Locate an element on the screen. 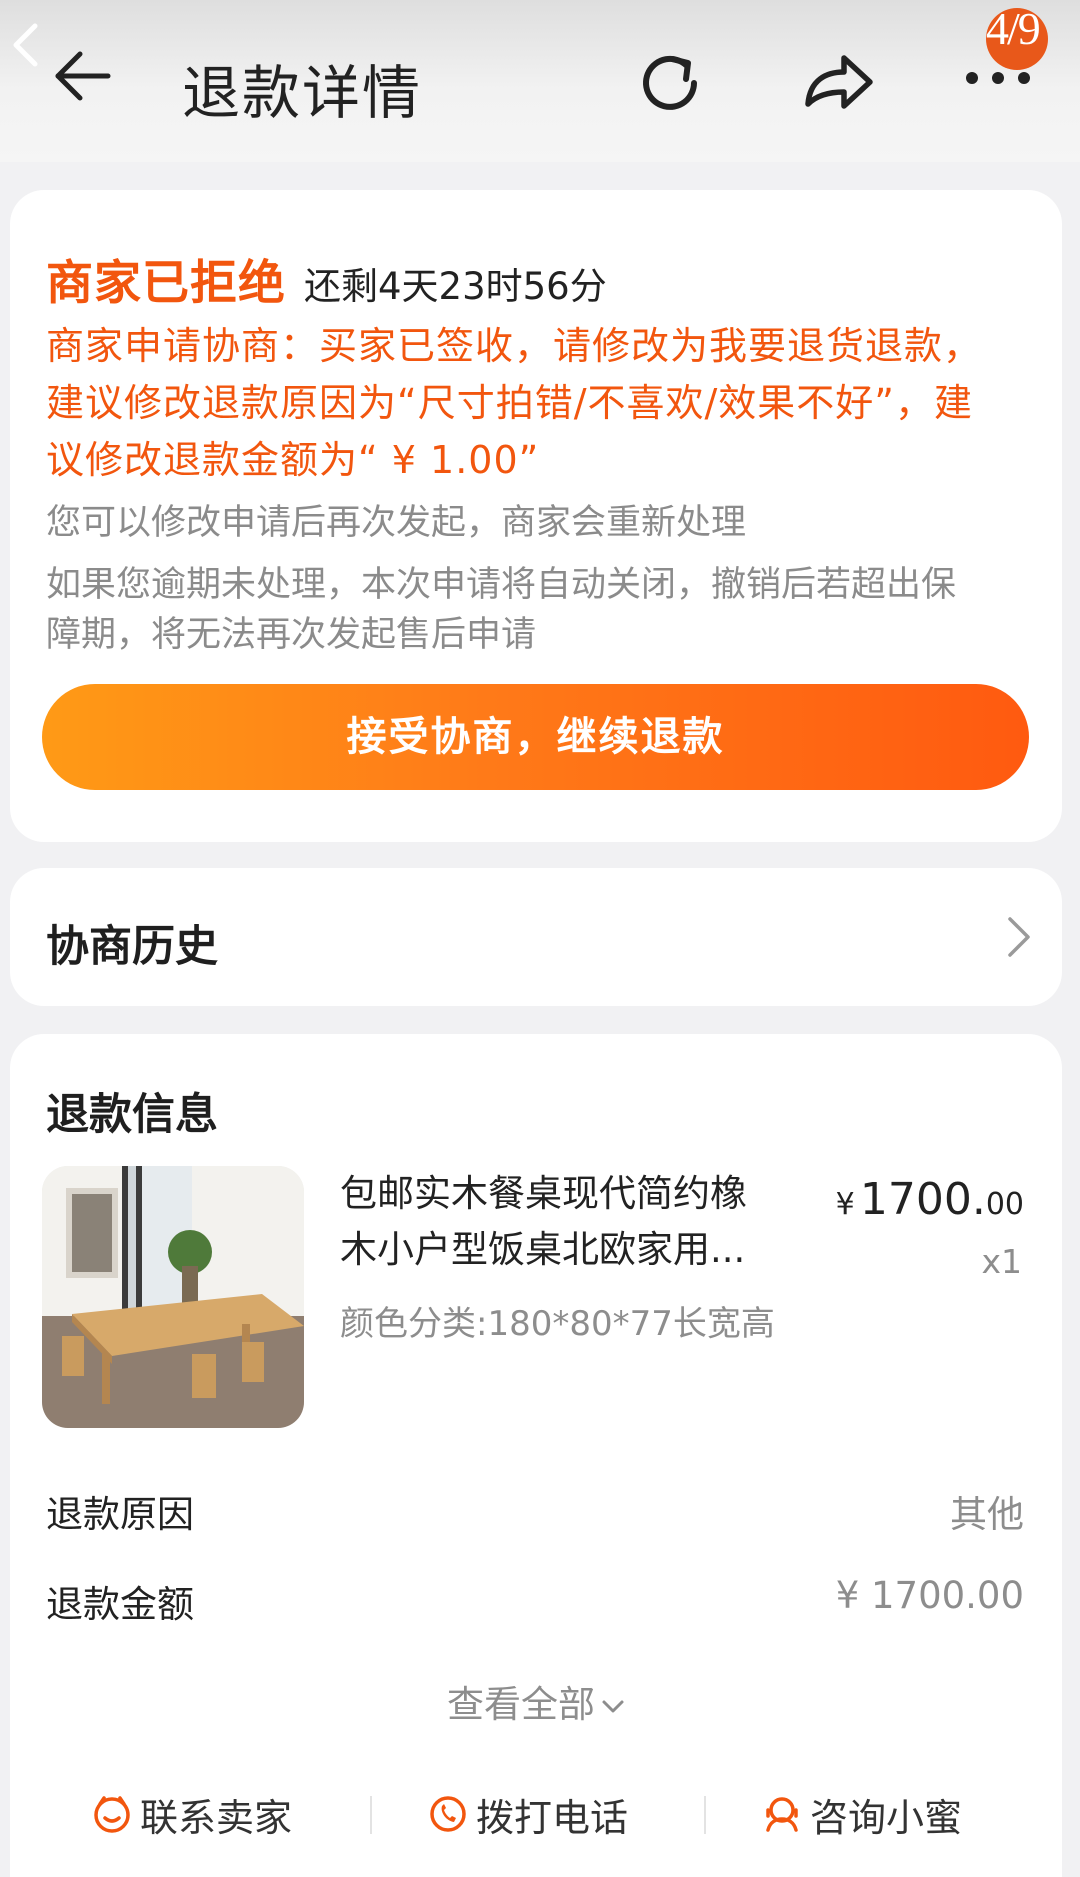 The height and width of the screenshot is (1877, 1080). refund-reason-label: 退款原因 is located at coordinates (120, 1514).